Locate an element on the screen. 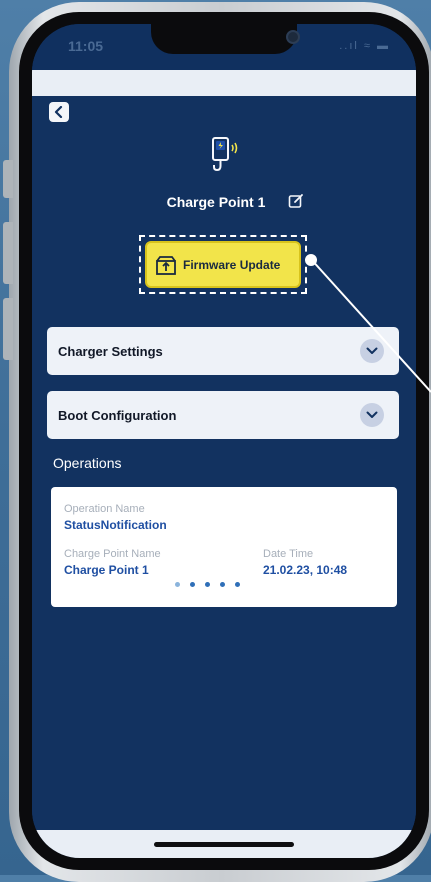  operation-name-label: Operation Name is located at coordinates (104, 509).